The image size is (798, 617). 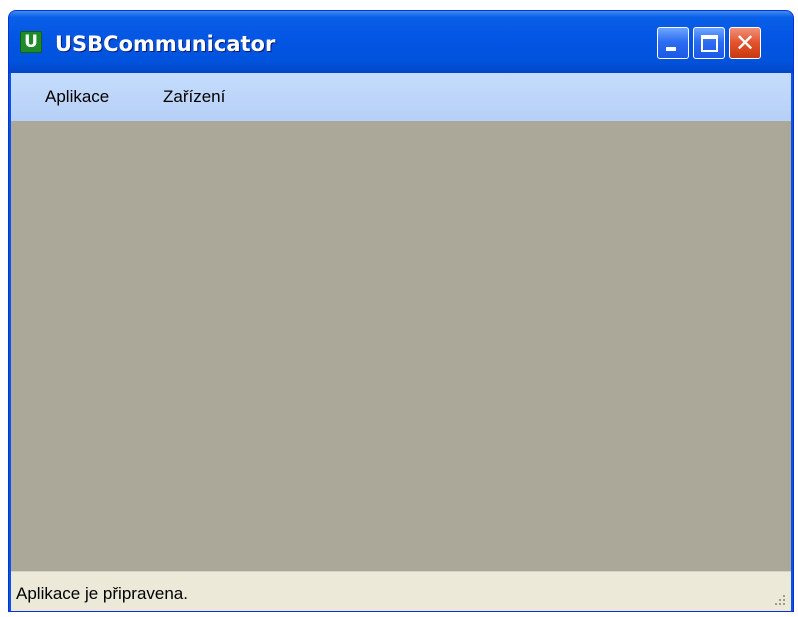 What do you see at coordinates (671, 49) in the screenshot?
I see `minimize-icon` at bounding box center [671, 49].